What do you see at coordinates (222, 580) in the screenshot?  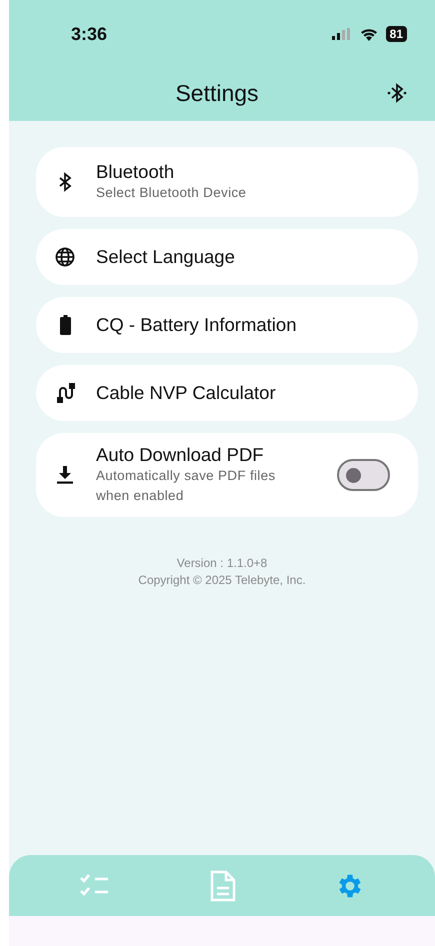 I see `copyright-text: Copyright © 2025 Telebyte, Inc.` at bounding box center [222, 580].